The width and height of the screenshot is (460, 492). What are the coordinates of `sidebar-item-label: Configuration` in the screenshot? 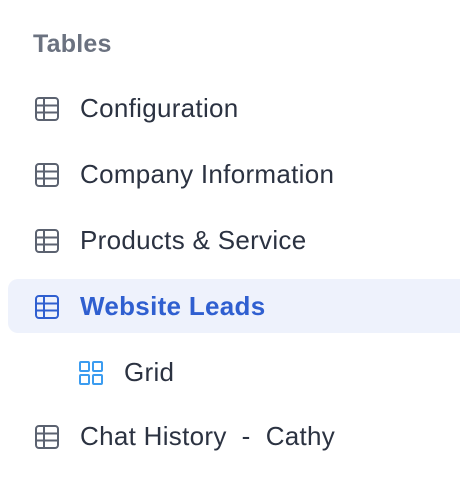 It's located at (159, 108).